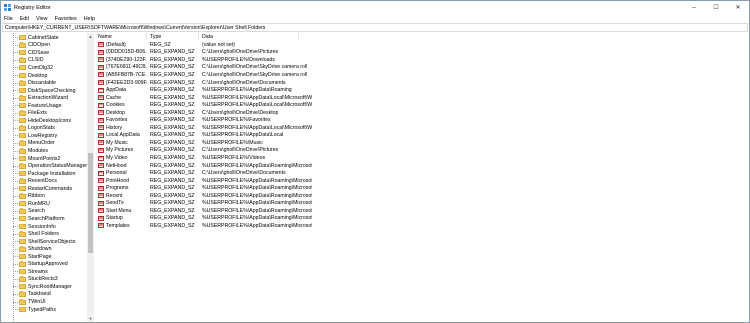 The image size is (750, 323). I want to click on menu-edit: Edit, so click(24, 19).